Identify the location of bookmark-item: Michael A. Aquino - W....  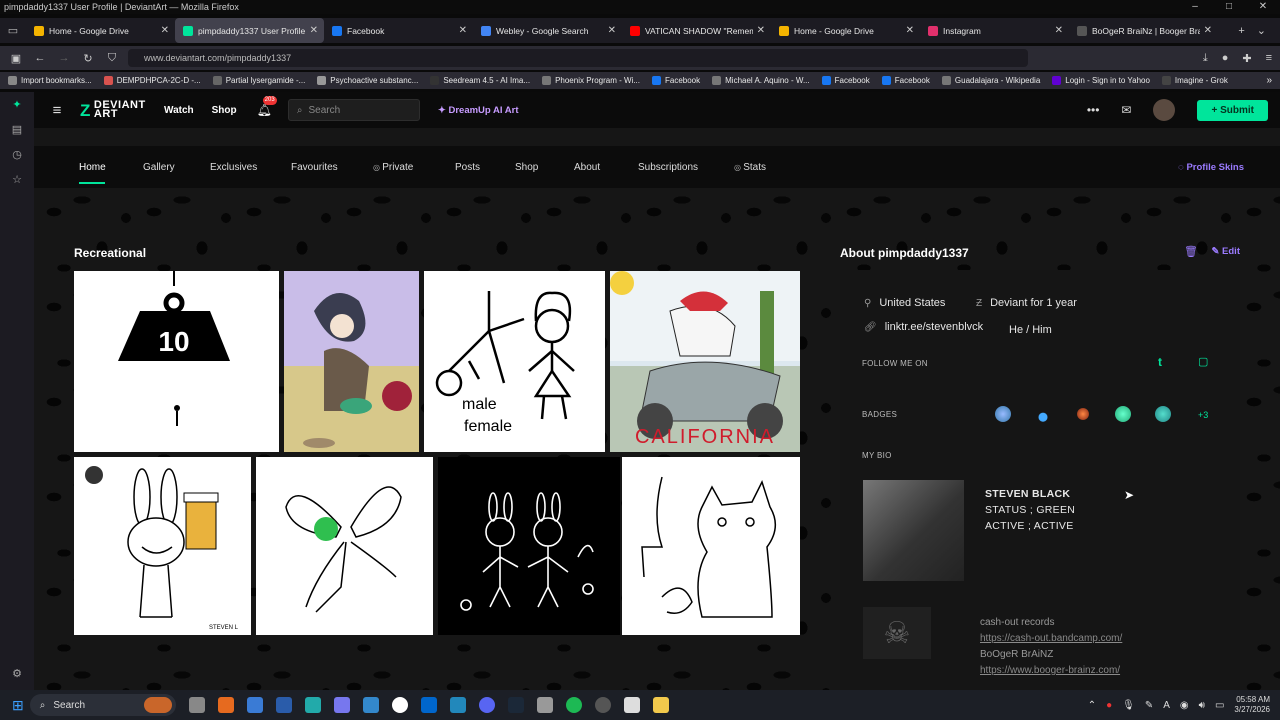
(761, 80).